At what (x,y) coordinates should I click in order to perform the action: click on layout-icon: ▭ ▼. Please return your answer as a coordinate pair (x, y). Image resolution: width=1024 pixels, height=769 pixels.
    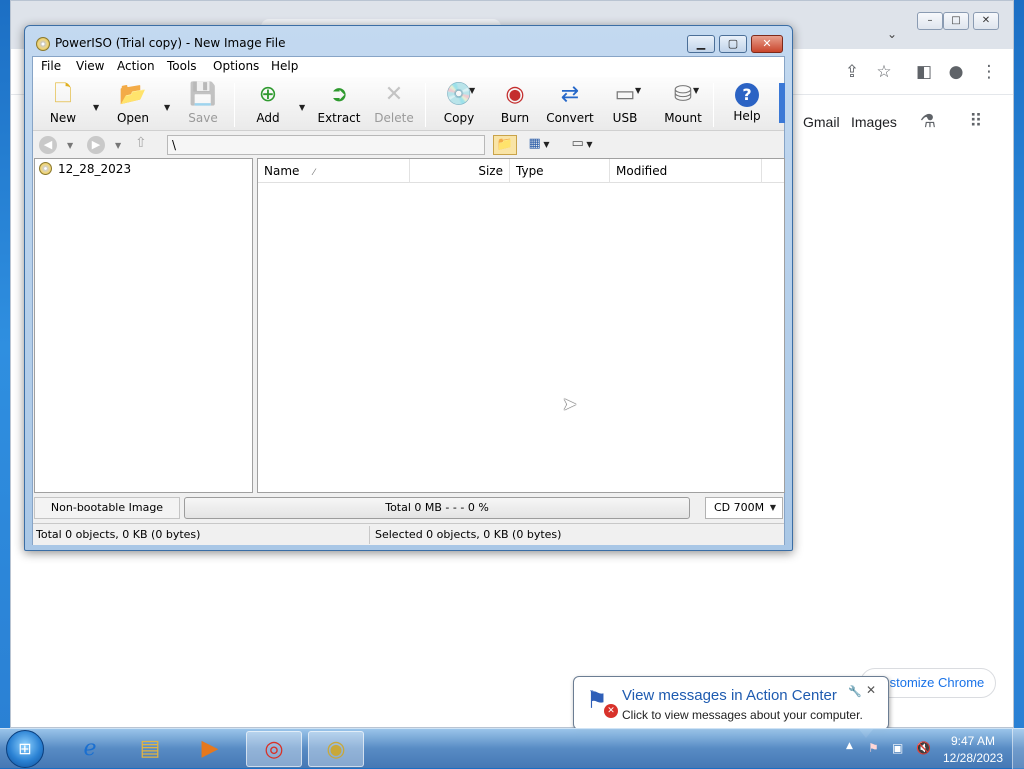
    Looking at the image, I should click on (582, 145).